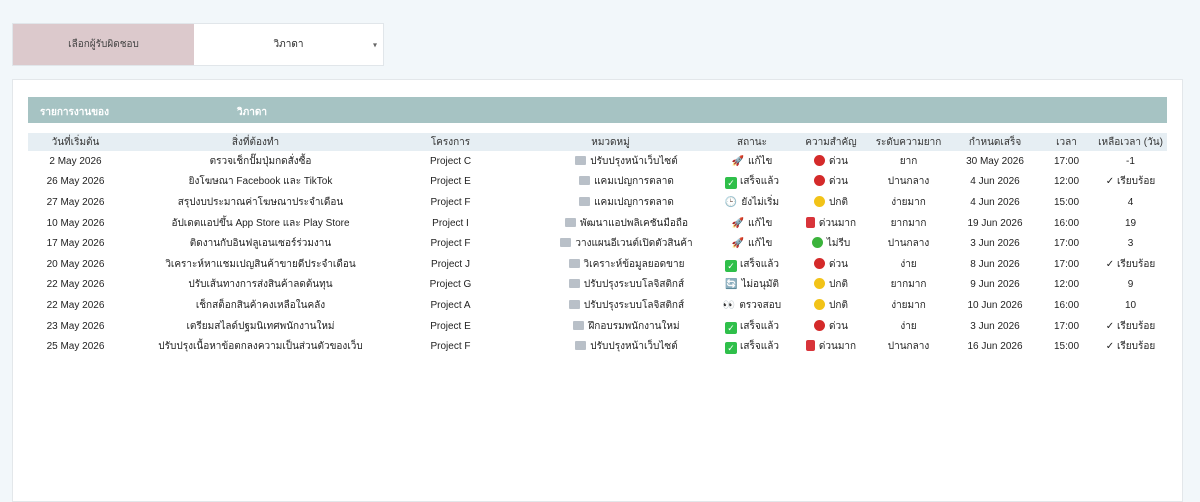 Image resolution: width=1200 pixels, height=502 pixels. What do you see at coordinates (260, 285) in the screenshot?
I see `task-cell: ปรับเส้นทางการส่งสินค้าลดต้นทุน` at bounding box center [260, 285].